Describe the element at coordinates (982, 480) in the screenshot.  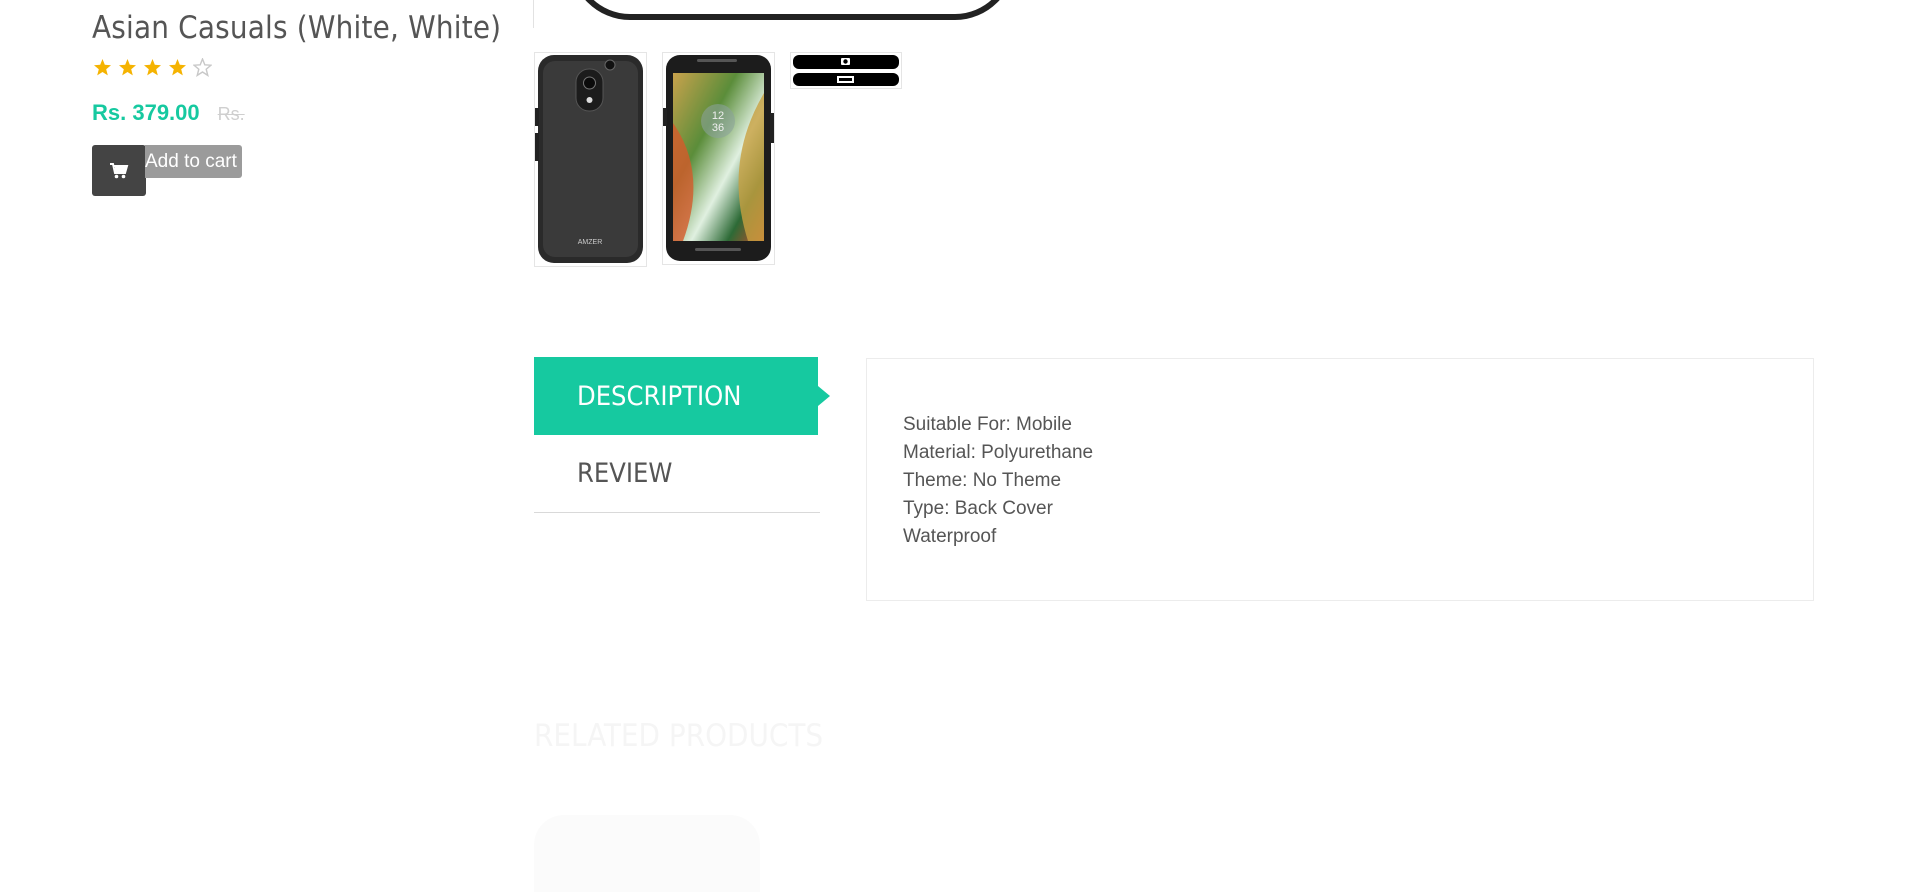
I see `description-line: Theme: No Theme` at that location.